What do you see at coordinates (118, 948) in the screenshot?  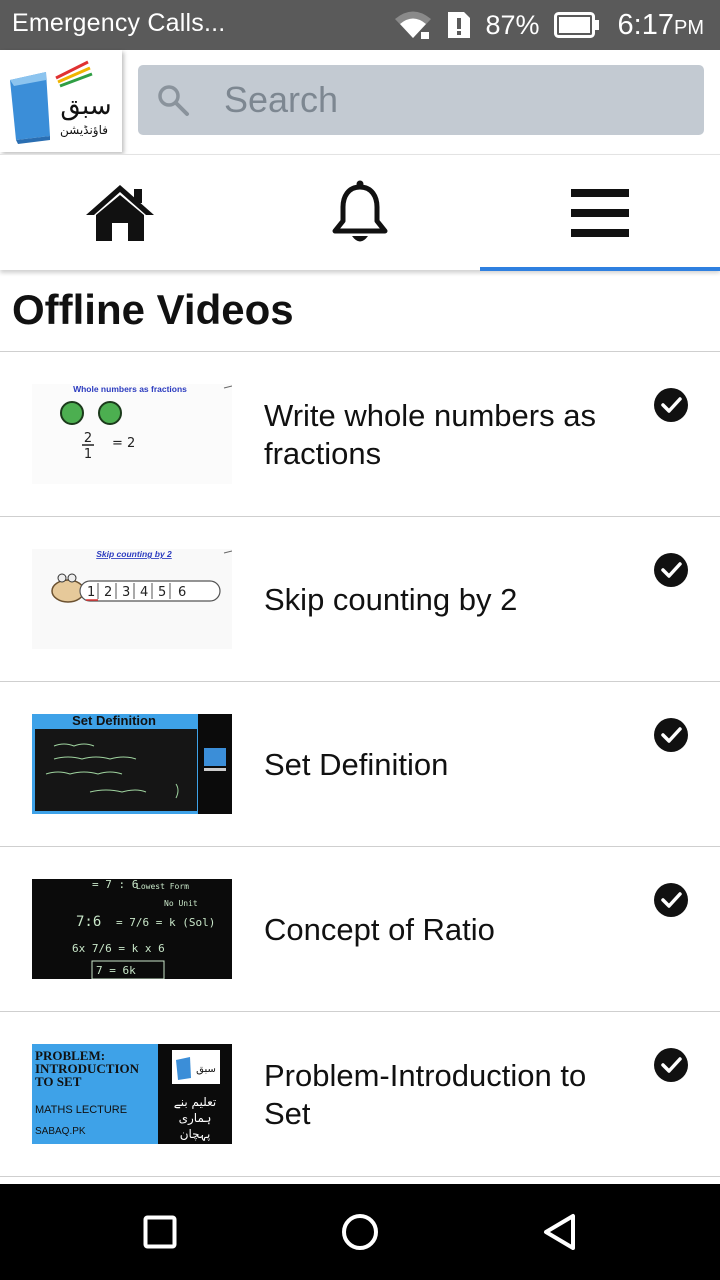 I see `svg-text: 6x 7/6 = k x 6` at bounding box center [118, 948].